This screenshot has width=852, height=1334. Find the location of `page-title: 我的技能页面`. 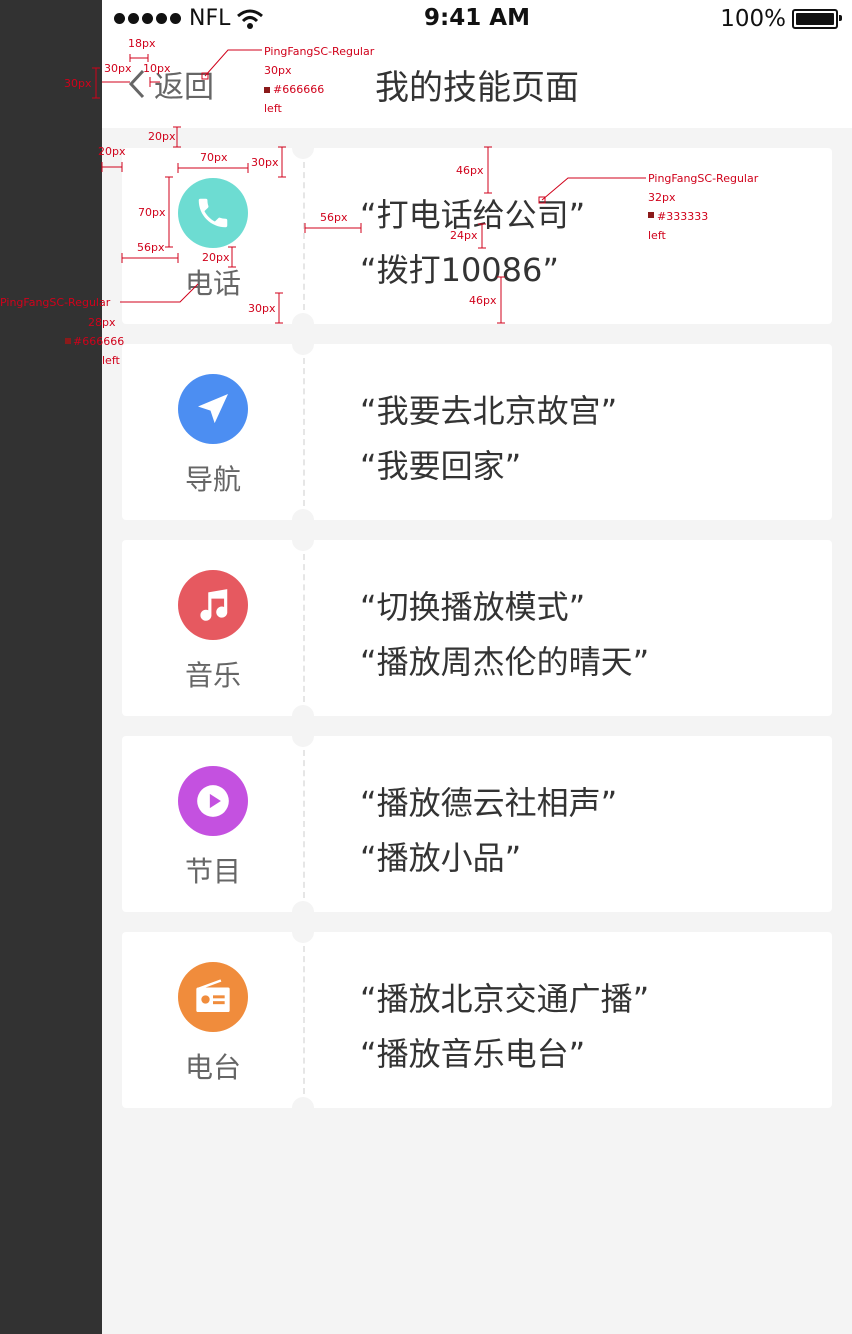

page-title: 我的技能页面 is located at coordinates (477, 88).